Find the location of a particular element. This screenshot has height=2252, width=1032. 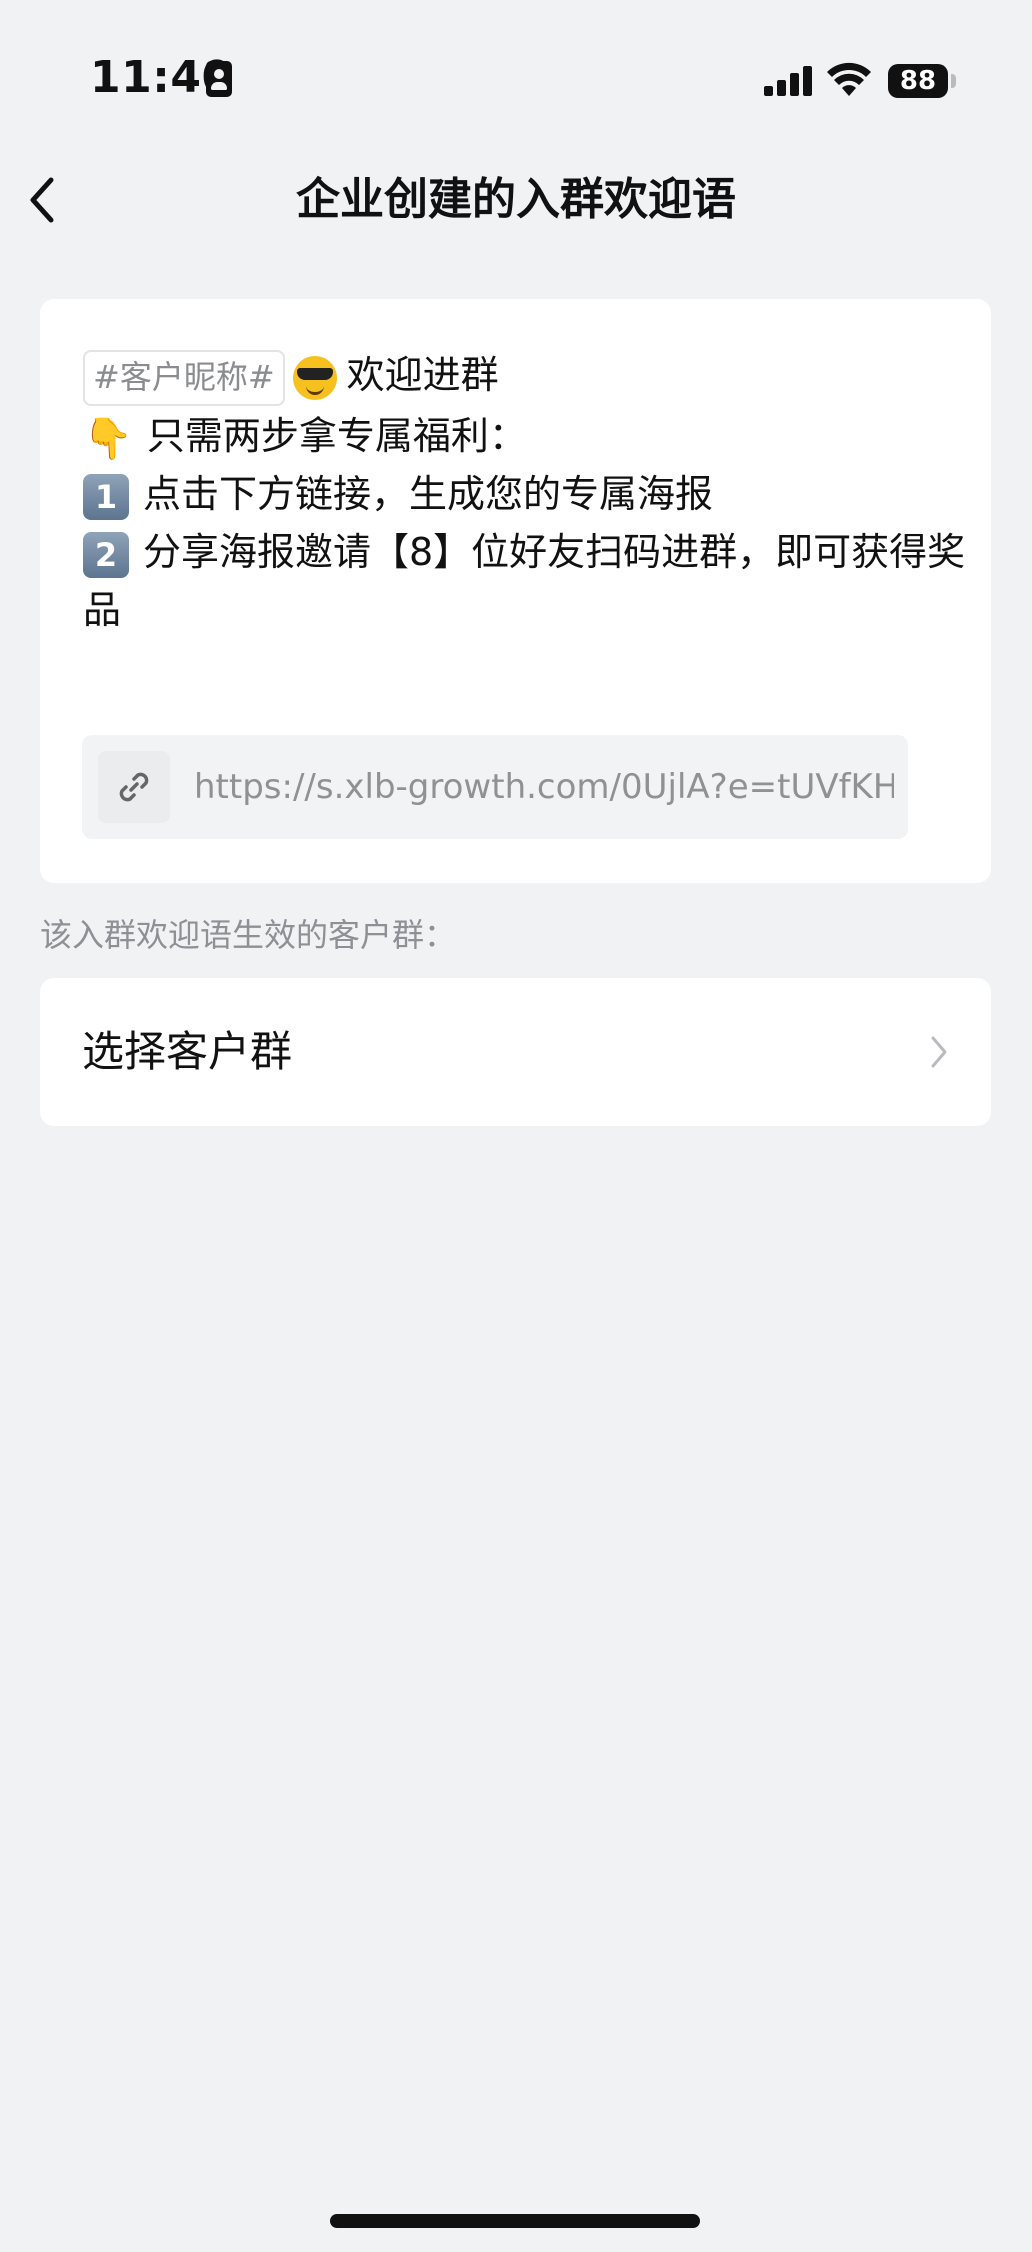

section-label: 该入群欢迎语生效的客户群： is located at coordinates (248, 935).